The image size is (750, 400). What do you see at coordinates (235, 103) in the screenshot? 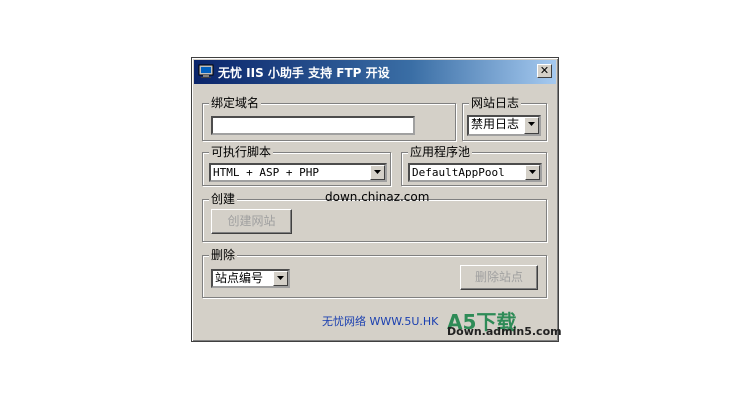
I see `domain-group-label: 绑定域名` at bounding box center [235, 103].